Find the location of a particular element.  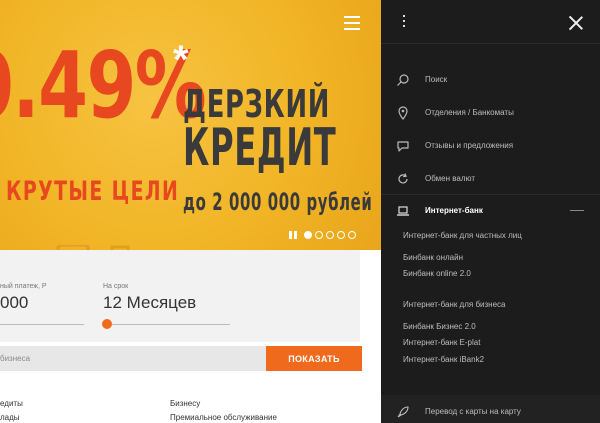

payment-slider is located at coordinates (42, 324).